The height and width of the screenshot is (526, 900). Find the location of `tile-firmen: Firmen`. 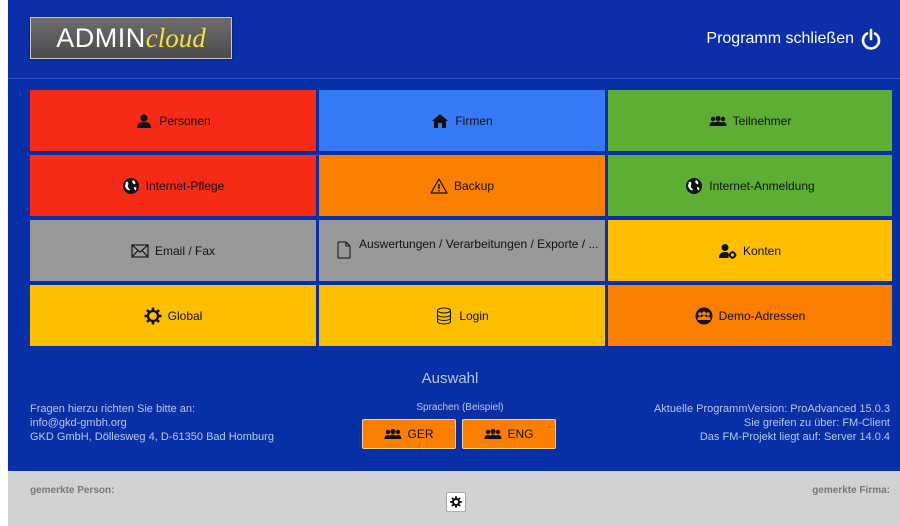

tile-firmen: Firmen is located at coordinates (462, 120).